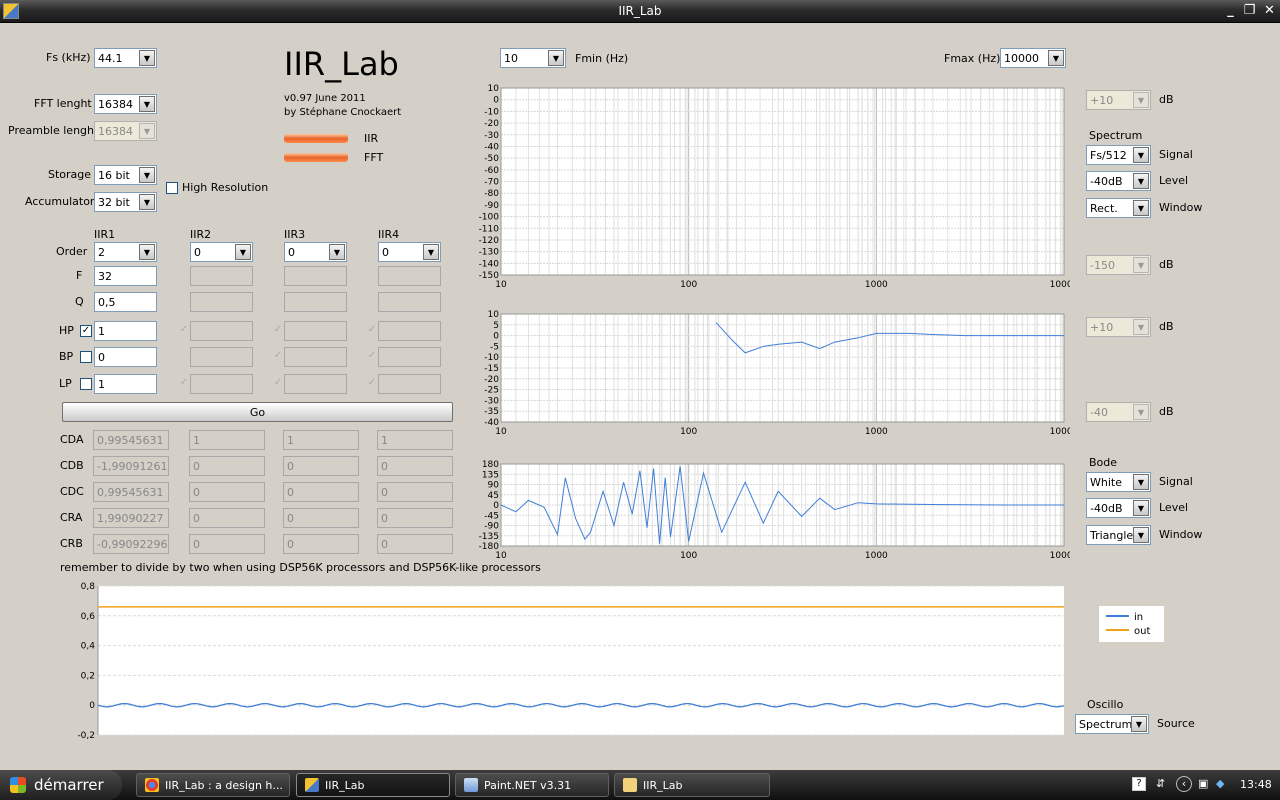 The width and height of the screenshot is (1280, 800). Describe the element at coordinates (876, 432) in the screenshot. I see `bode-magnitude-plot-x-tick: 1000` at that location.